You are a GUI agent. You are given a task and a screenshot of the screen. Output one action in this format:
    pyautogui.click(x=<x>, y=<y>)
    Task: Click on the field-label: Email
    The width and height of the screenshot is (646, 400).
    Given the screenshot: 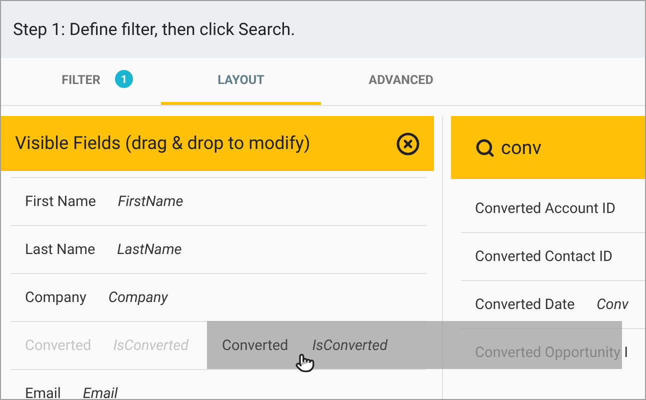 What is the action you would take?
    pyautogui.click(x=43, y=392)
    